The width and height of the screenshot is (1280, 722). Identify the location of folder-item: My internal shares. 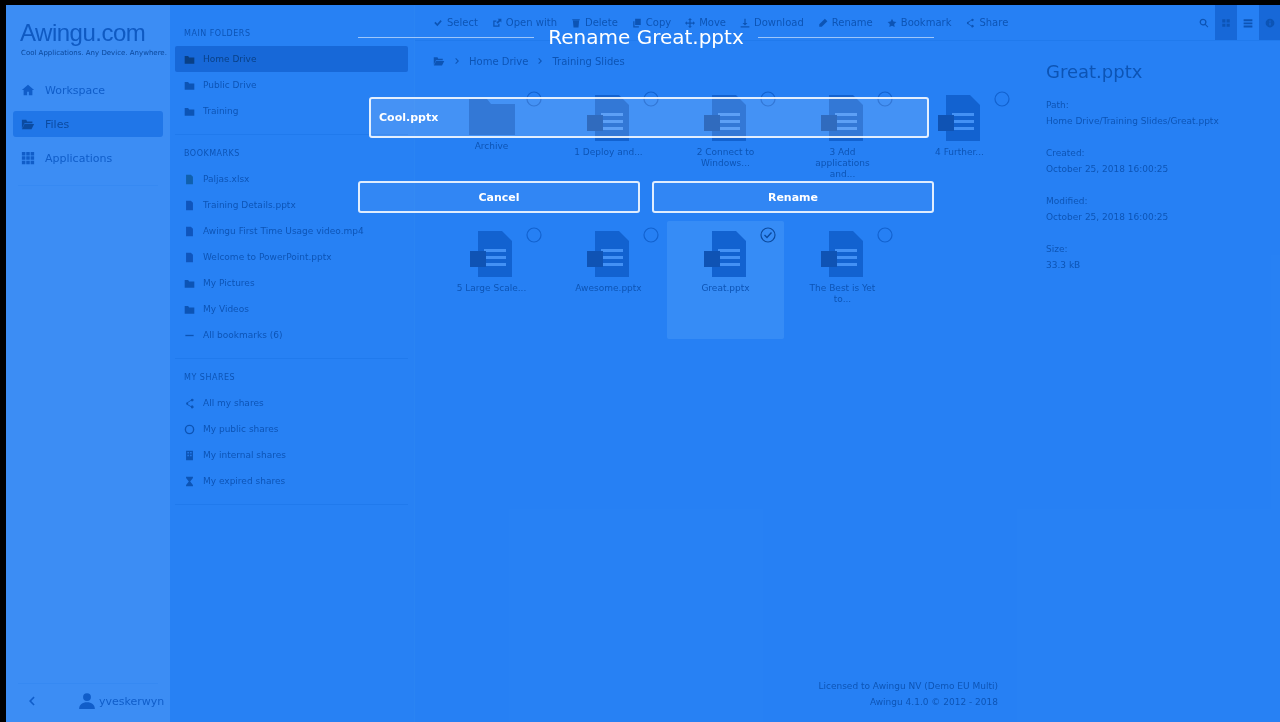
(235, 455).